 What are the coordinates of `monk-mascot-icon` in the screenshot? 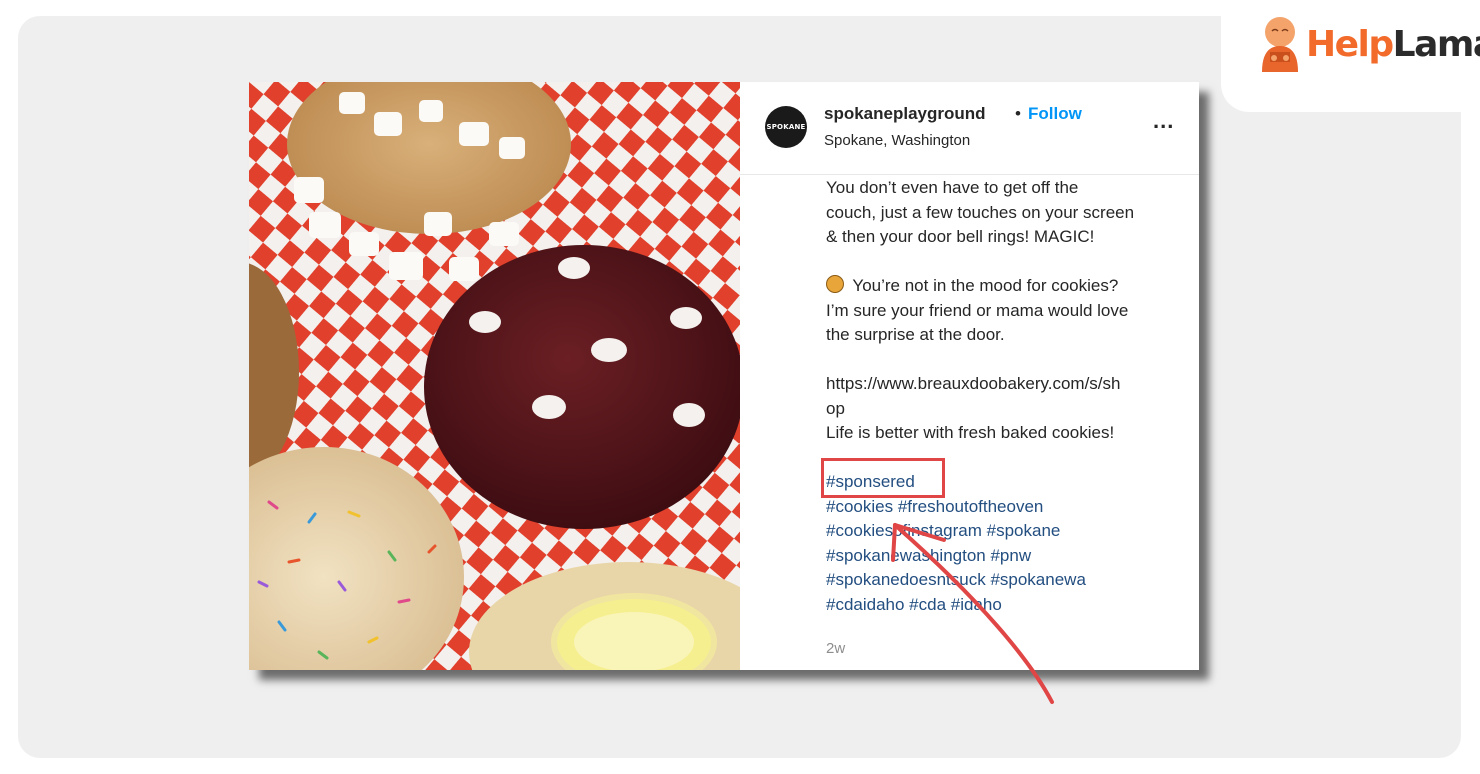 It's located at (1280, 44).